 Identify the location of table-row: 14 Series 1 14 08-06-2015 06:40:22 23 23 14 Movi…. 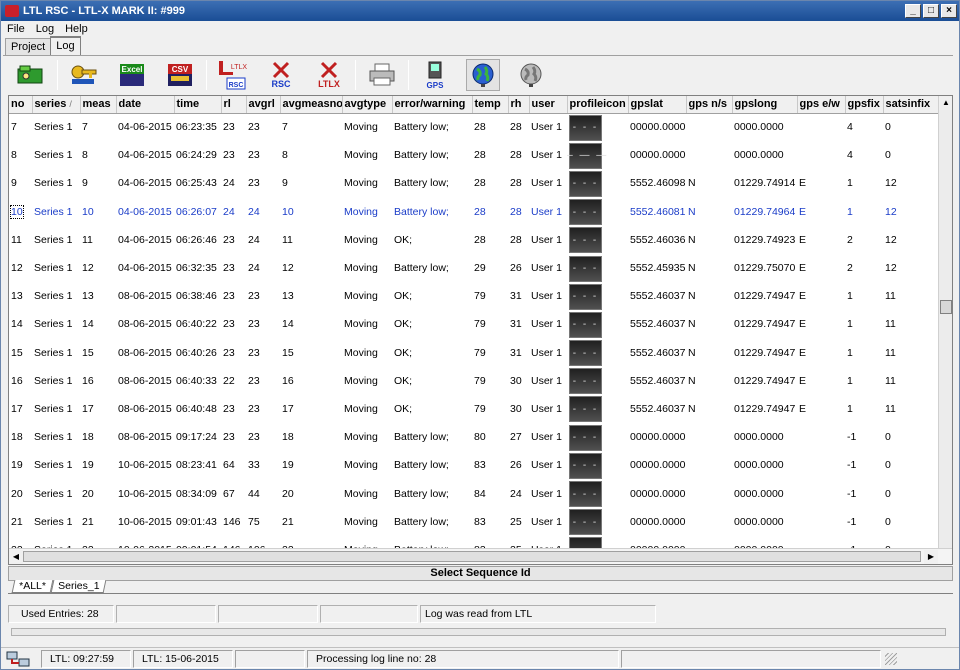
(474, 324).